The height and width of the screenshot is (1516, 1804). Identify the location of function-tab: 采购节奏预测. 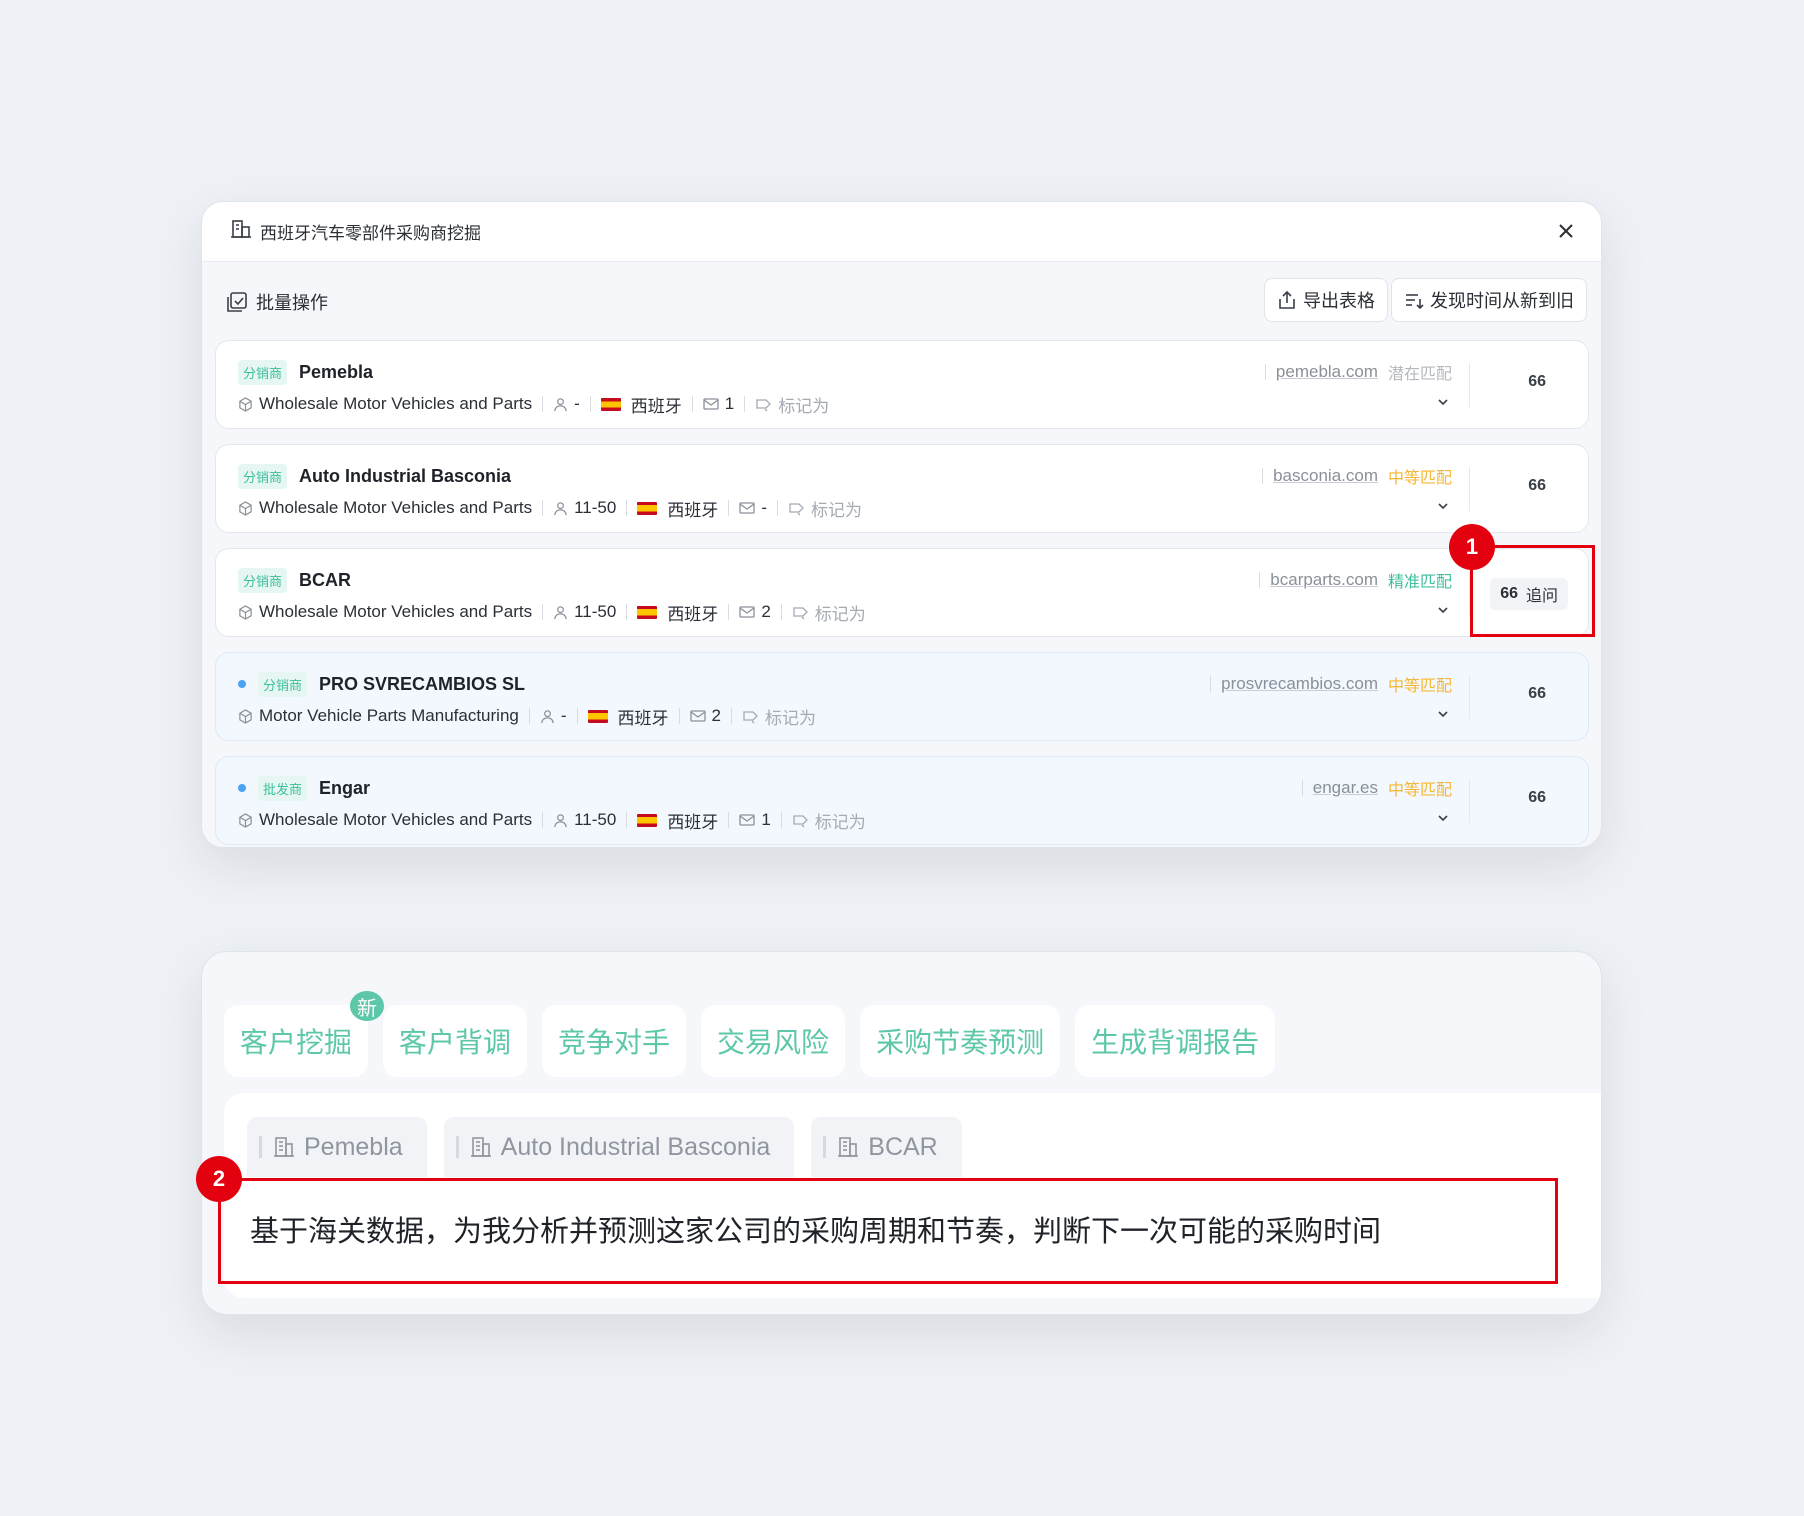
(960, 1041).